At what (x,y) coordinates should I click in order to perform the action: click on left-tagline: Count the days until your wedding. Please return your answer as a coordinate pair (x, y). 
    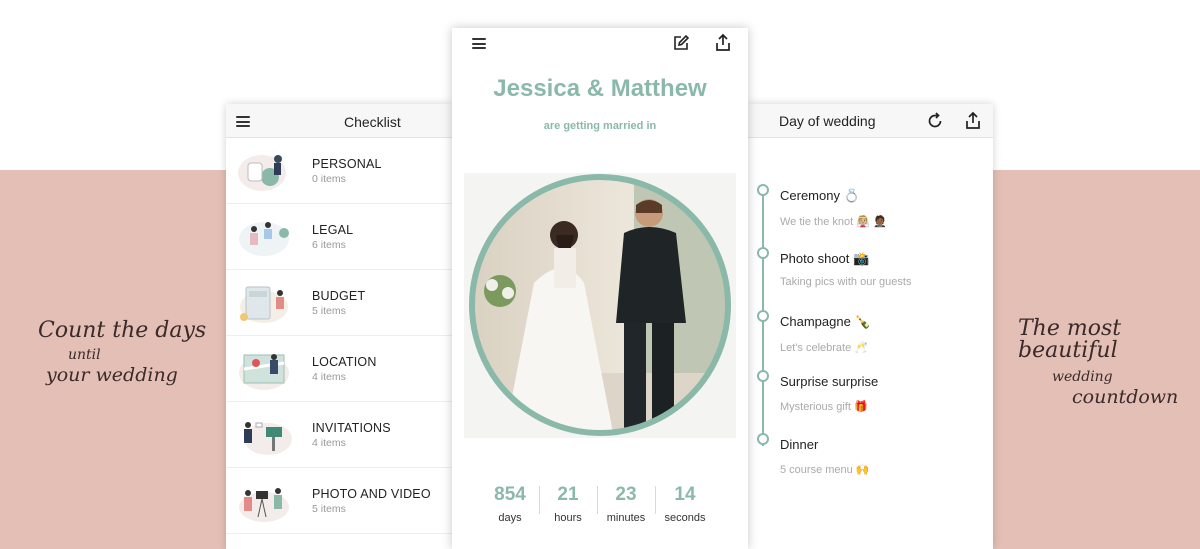
    Looking at the image, I should click on (123, 352).